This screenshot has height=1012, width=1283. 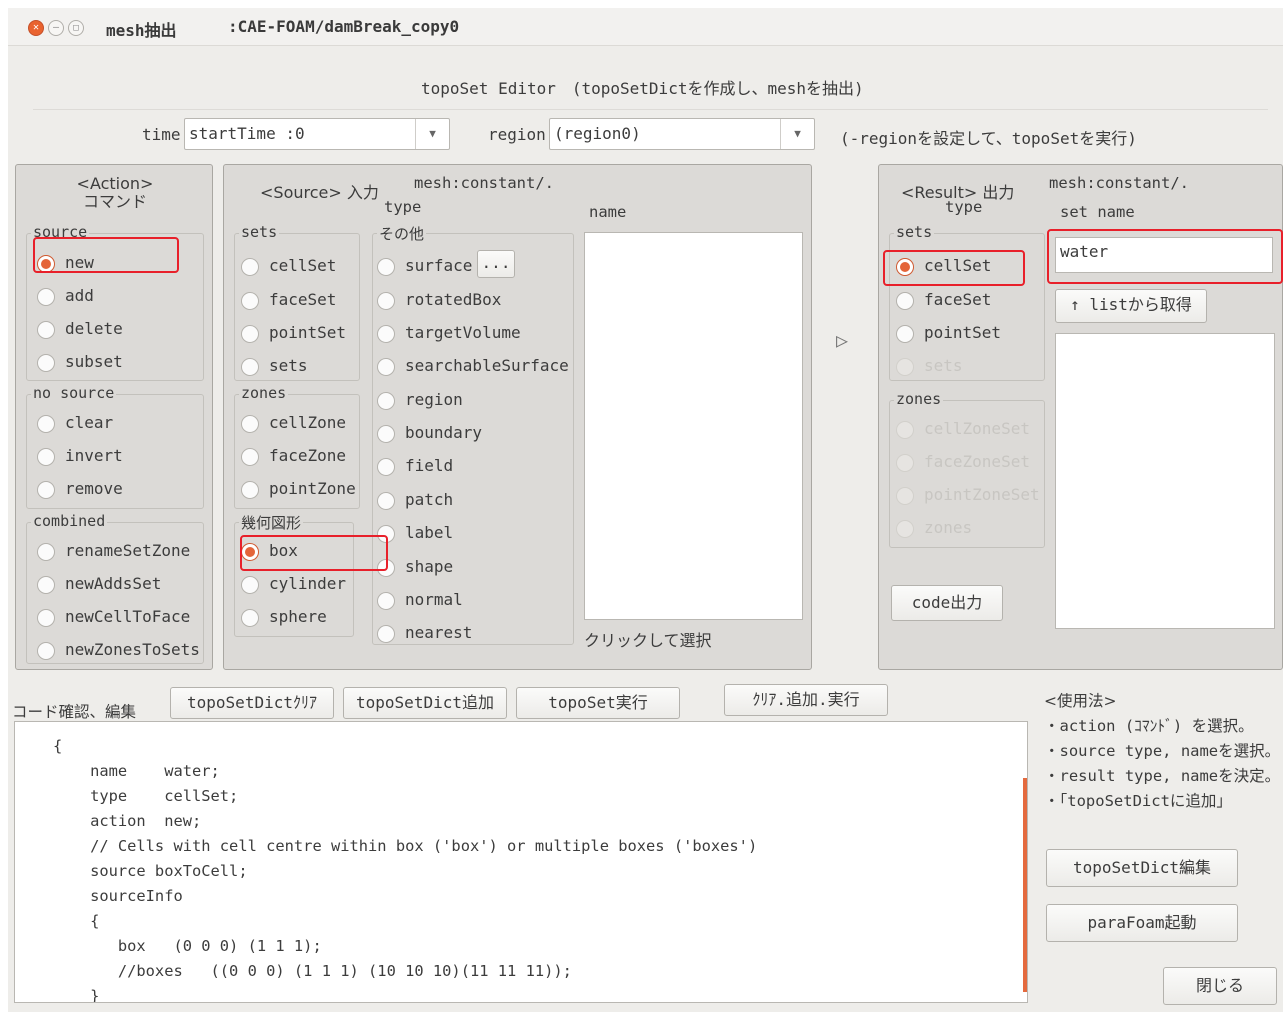 What do you see at coordinates (132, 649) in the screenshot?
I see `radio-label: newZonesToSets` at bounding box center [132, 649].